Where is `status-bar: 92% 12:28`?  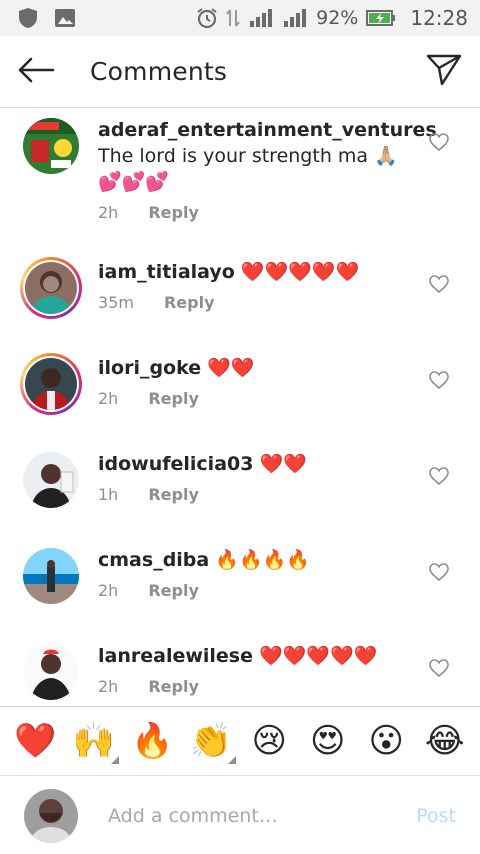
status-bar: 92% 12:28 is located at coordinates (240, 18).